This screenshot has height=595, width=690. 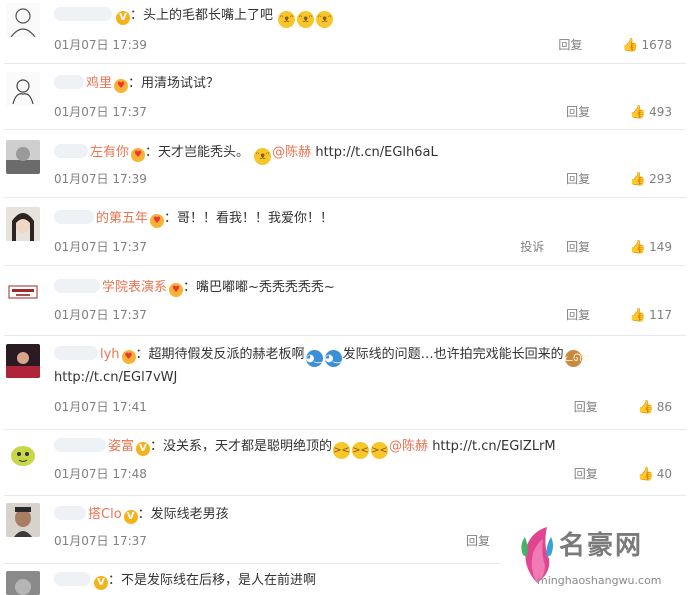 What do you see at coordinates (358, 288) in the screenshot?
I see `comment-text: 学院表演系 ♥ ：嘴巴嘟嘟~秃秃秃秃秃~` at bounding box center [358, 288].